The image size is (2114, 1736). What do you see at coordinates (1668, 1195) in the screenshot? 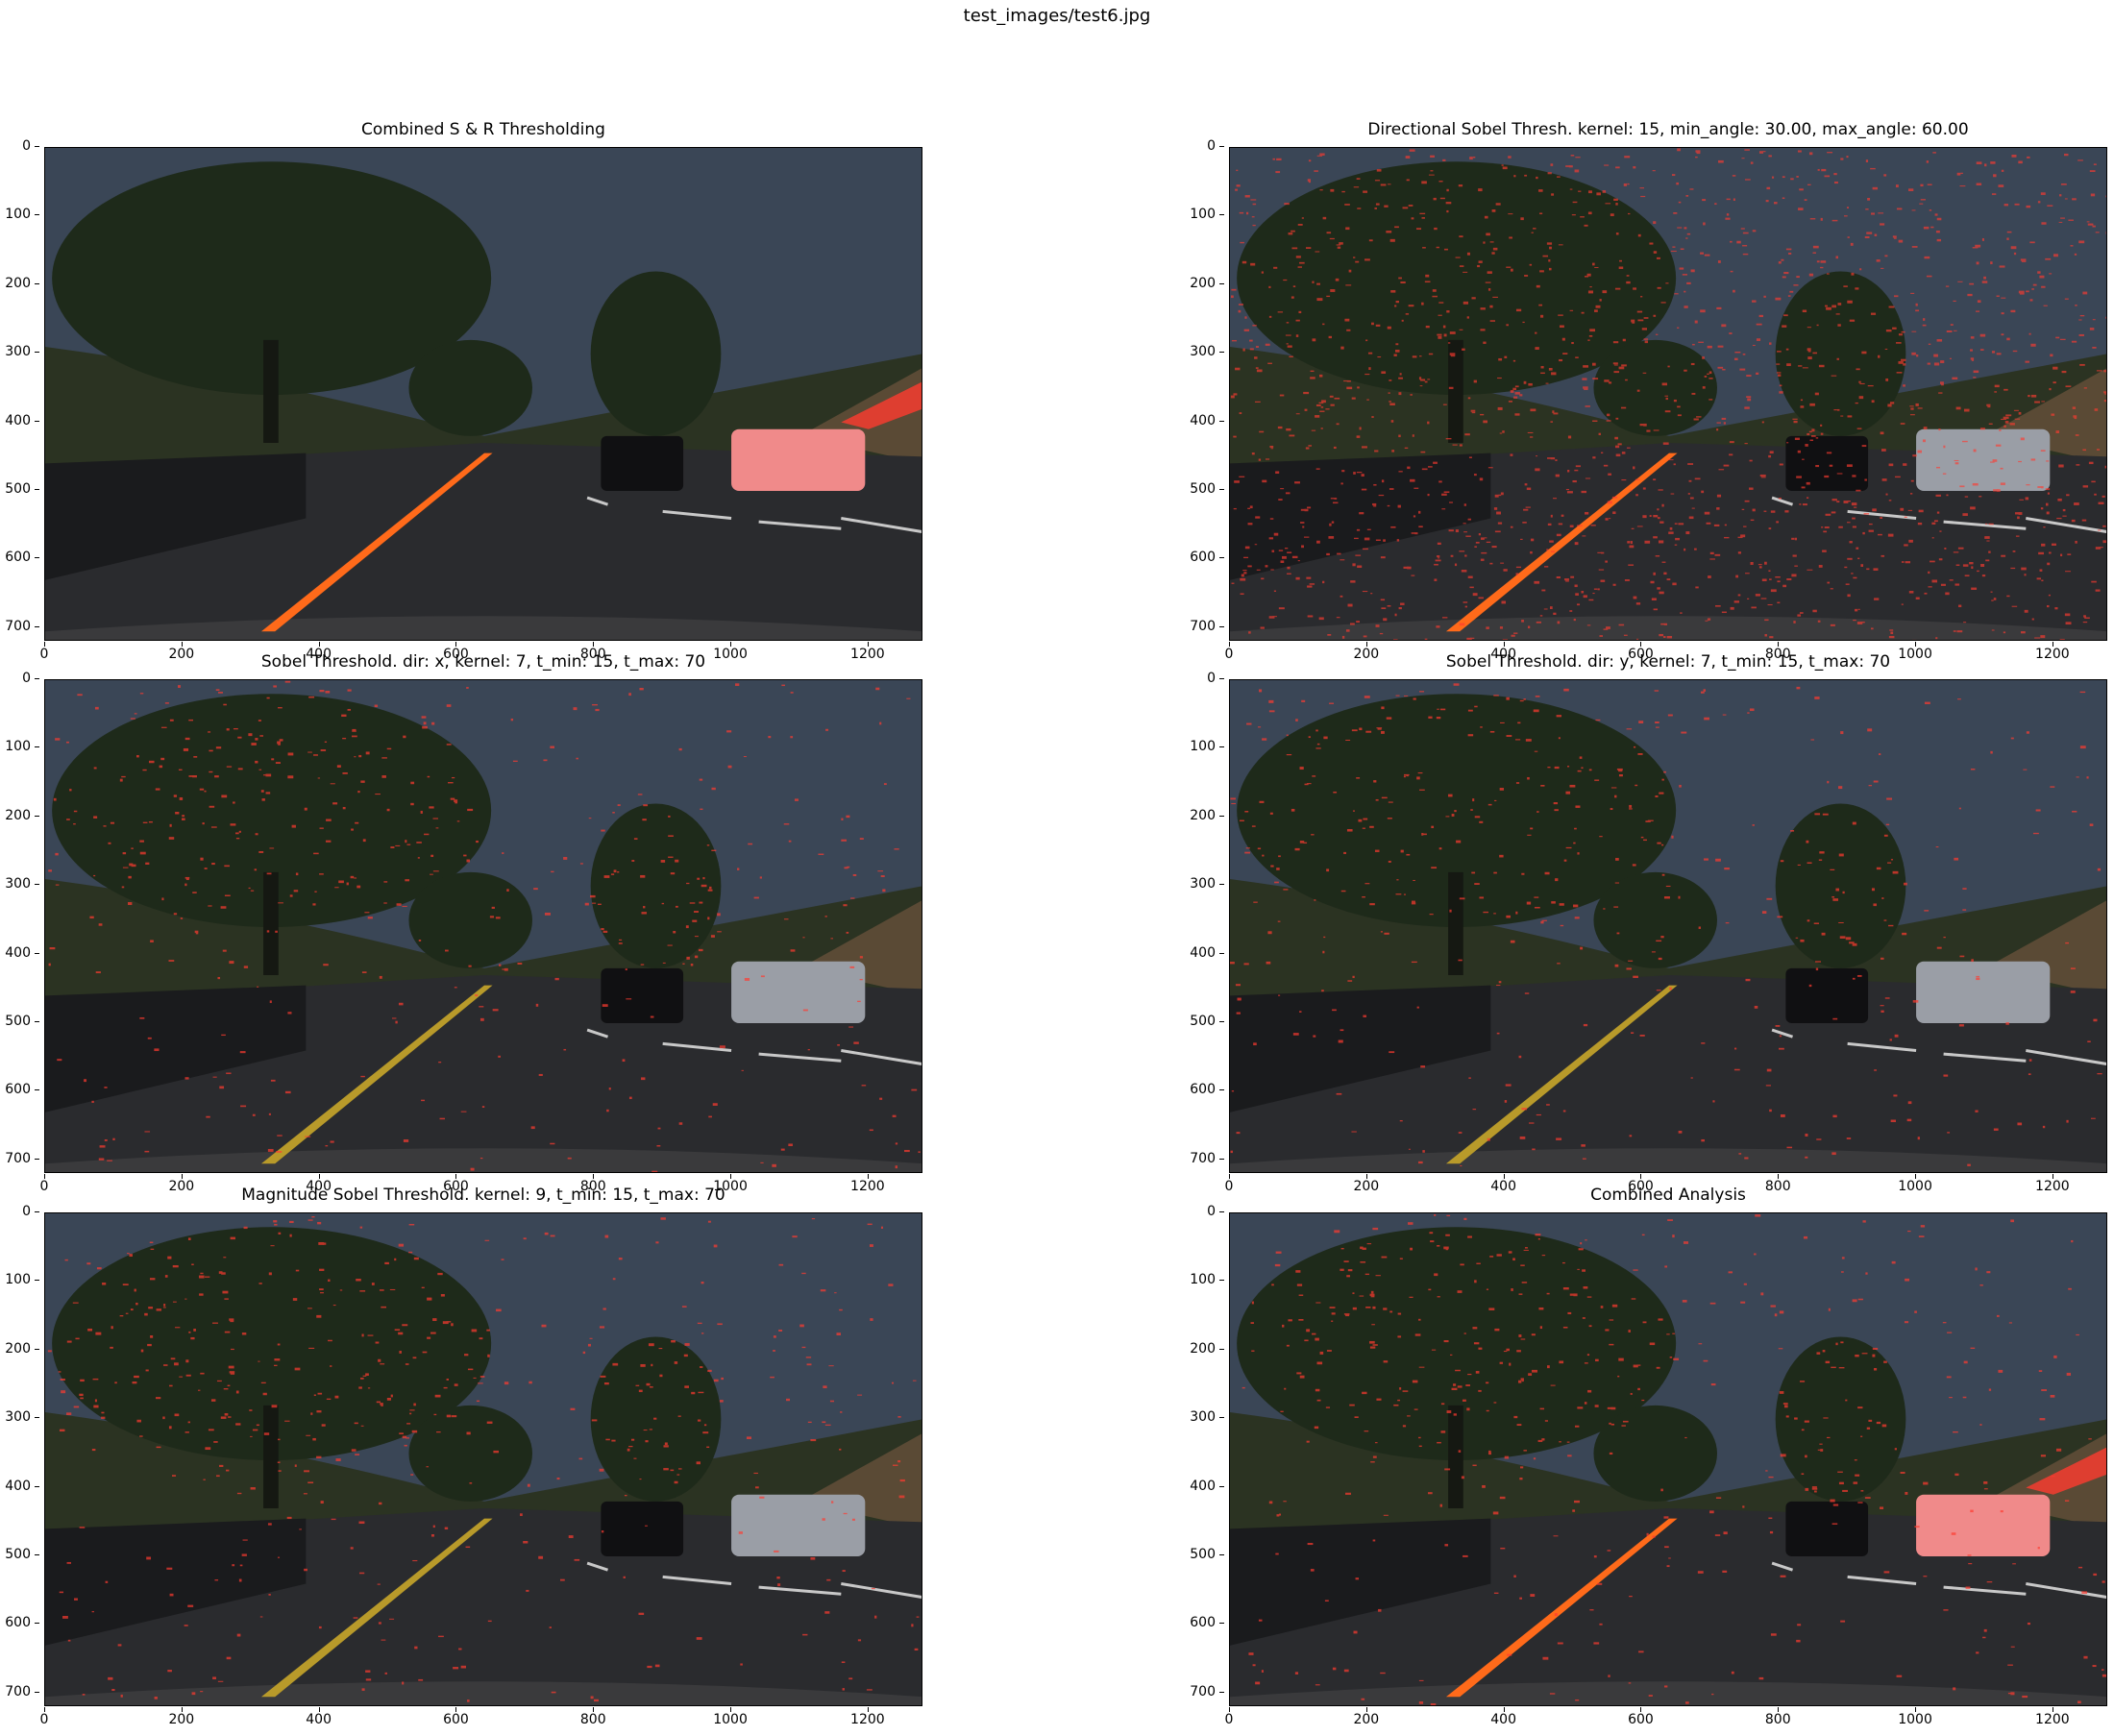
I see `subplot-title: Combined Analysis` at bounding box center [1668, 1195].